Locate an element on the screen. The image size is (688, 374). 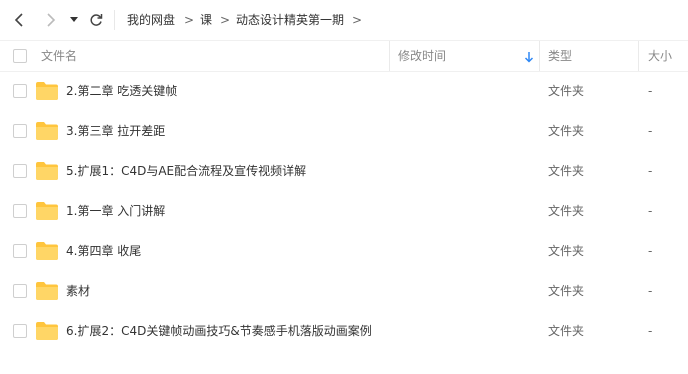
chevron-left-icon is located at coordinates (18, 20).